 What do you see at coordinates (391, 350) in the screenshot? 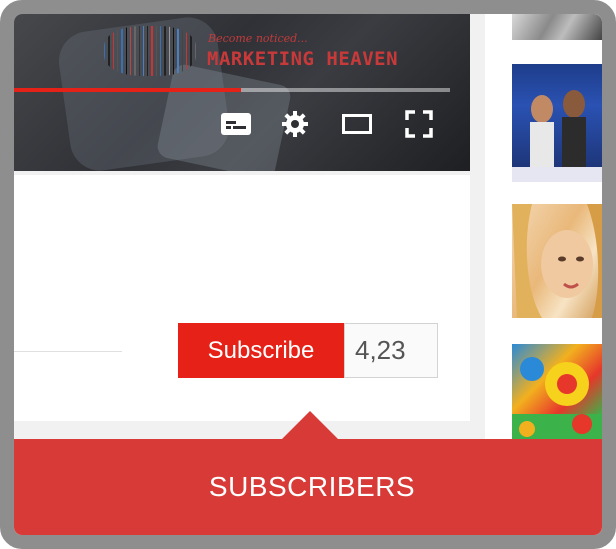
I see `subscriber-count: 4,23` at bounding box center [391, 350].